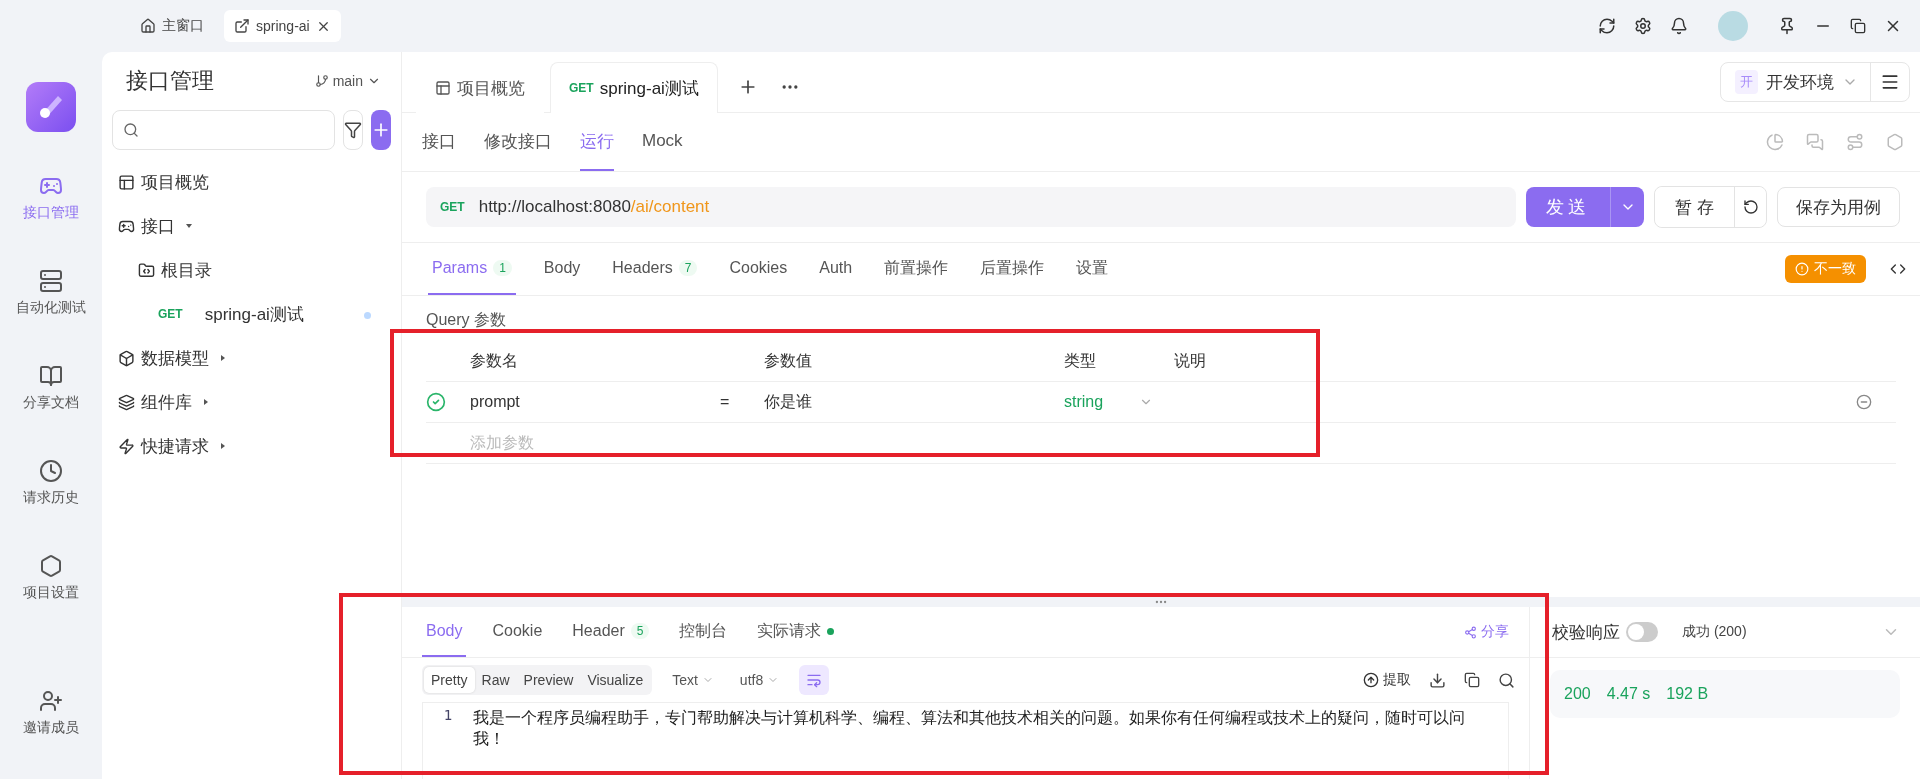 The width and height of the screenshot is (1920, 779). I want to click on pin-icon, so click(1787, 26).